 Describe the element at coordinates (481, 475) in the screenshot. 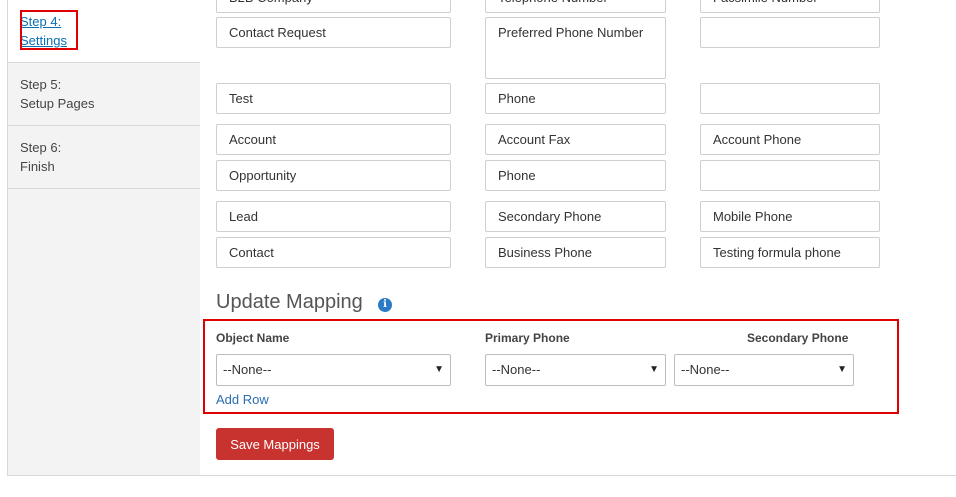

I see `frame-border-bottom` at that location.